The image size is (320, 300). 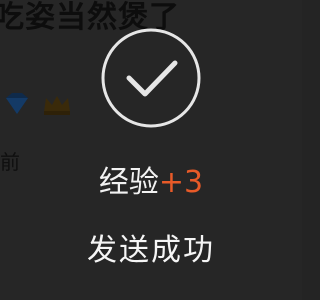 I want to click on check-circle-icon, so click(x=151, y=78).